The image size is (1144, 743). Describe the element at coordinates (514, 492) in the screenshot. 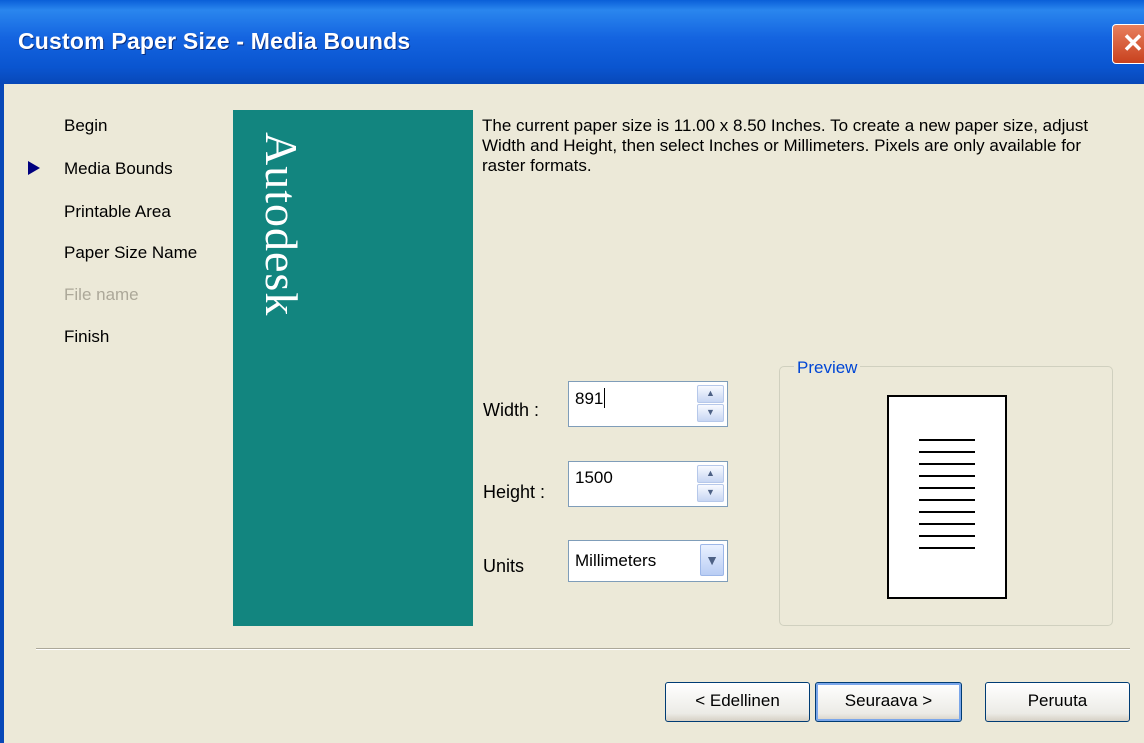

I see `height-label: Height :` at that location.